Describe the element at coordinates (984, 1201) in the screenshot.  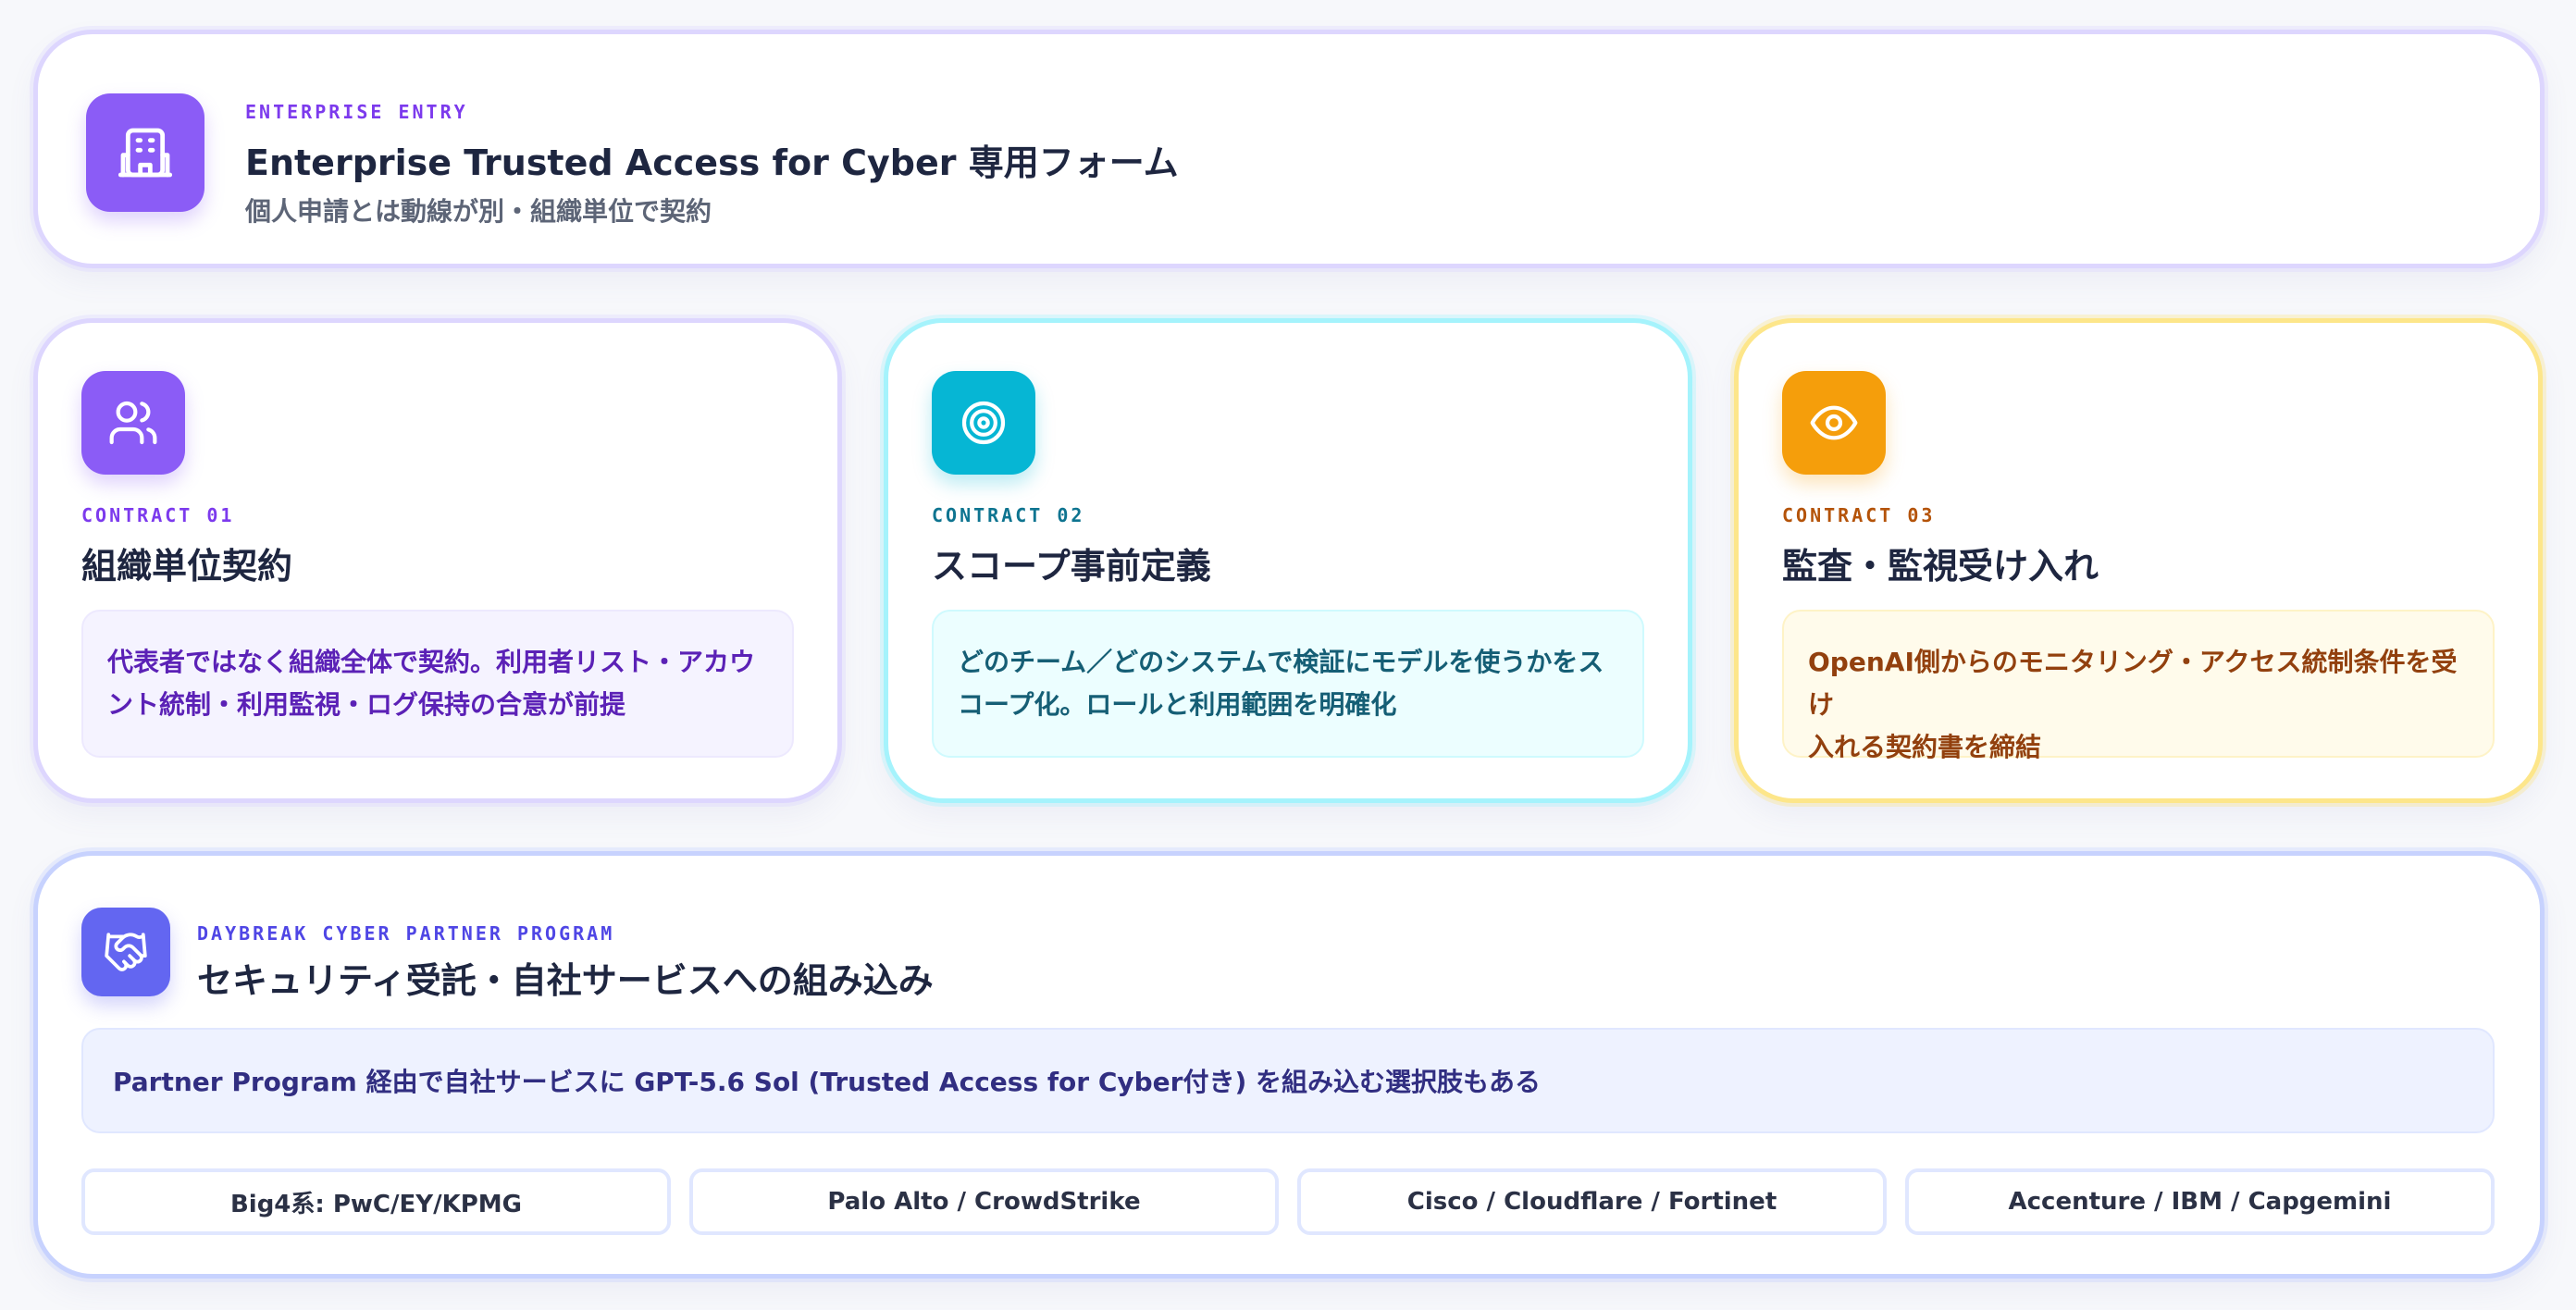
I see `partner-chip: Palo Alto / CrowdStrike` at that location.